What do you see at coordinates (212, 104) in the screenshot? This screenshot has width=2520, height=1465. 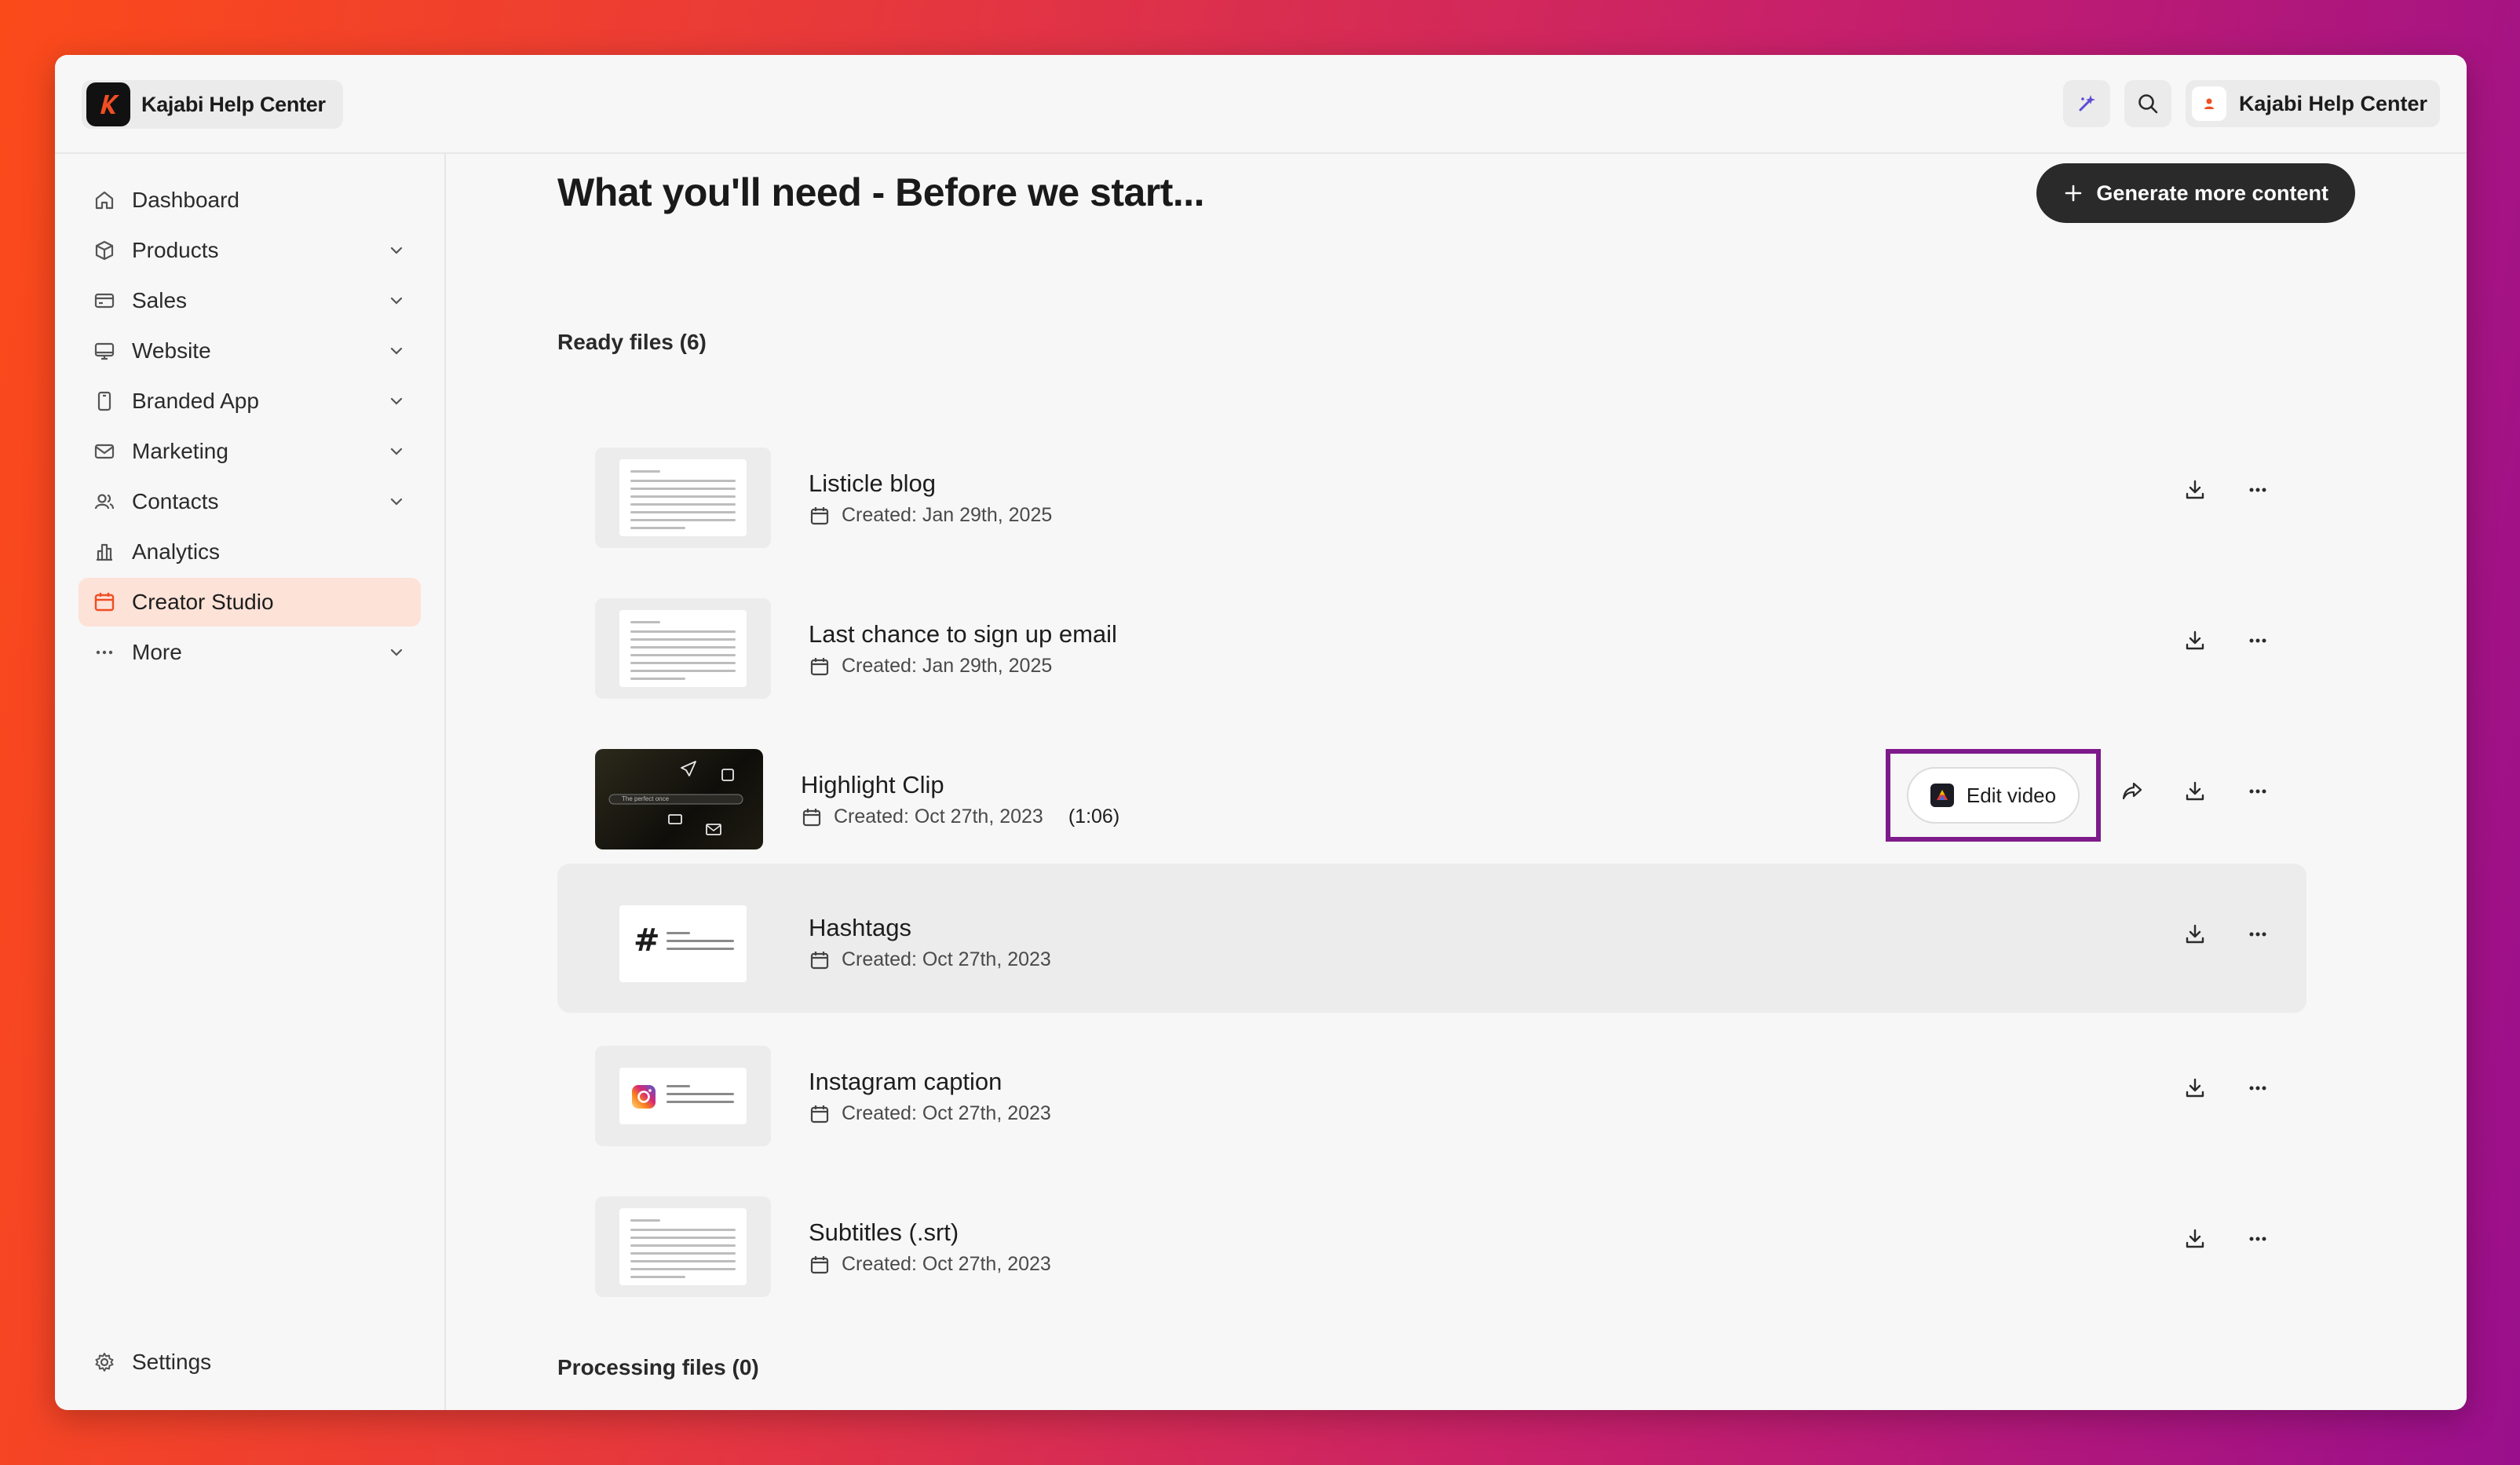 I see `brand-switcher: Kajabi Help Center` at bounding box center [212, 104].